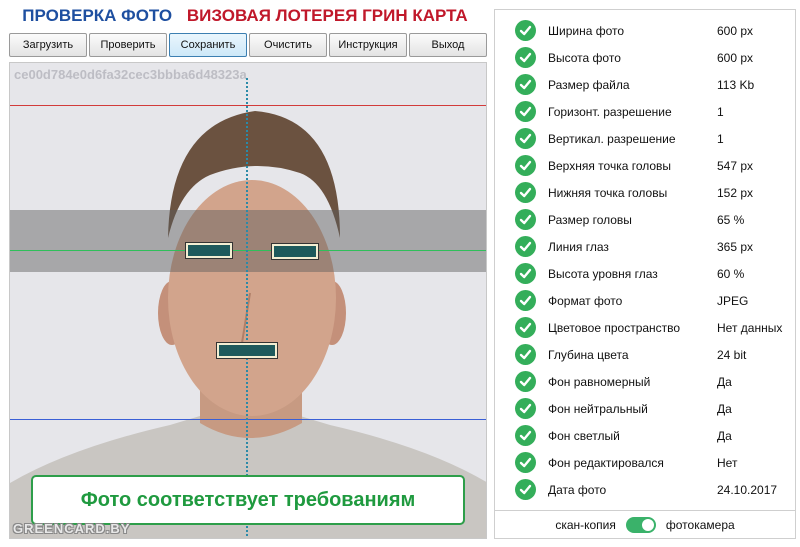 The width and height of the screenshot is (800, 547). I want to click on check-row: Вертикал. разрешение 1, so click(645, 138).